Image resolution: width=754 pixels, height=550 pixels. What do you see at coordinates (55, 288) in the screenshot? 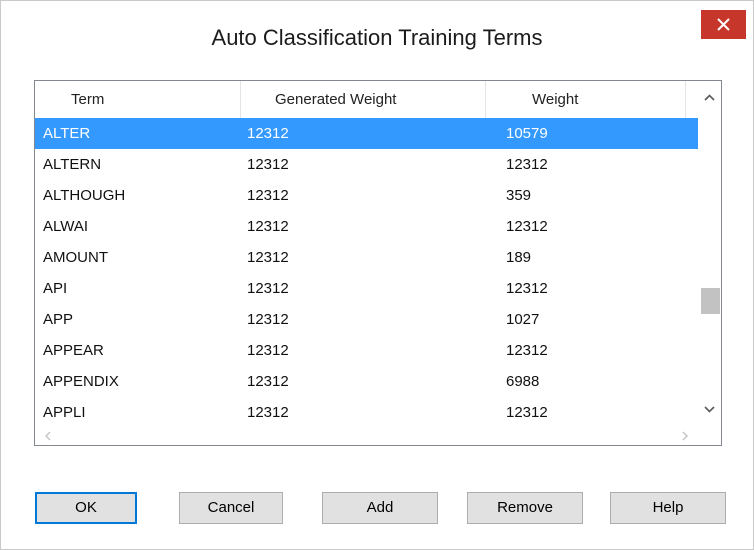
I see `cell-term: API` at bounding box center [55, 288].